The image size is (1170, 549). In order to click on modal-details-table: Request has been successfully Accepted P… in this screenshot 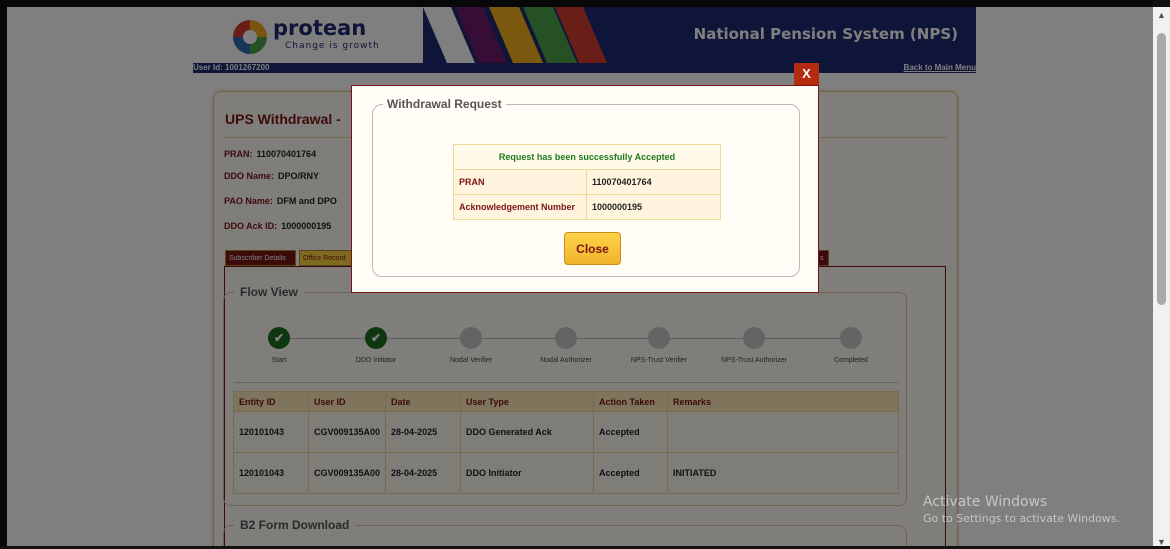, I will do `click(587, 182)`.